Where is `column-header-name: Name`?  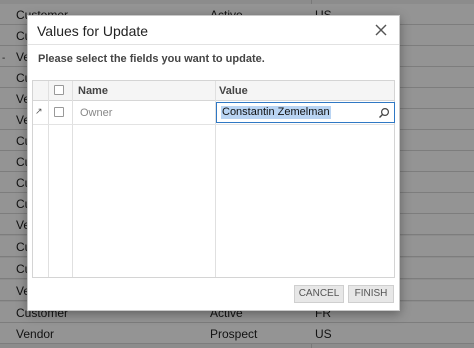
column-header-name: Name is located at coordinates (93, 91).